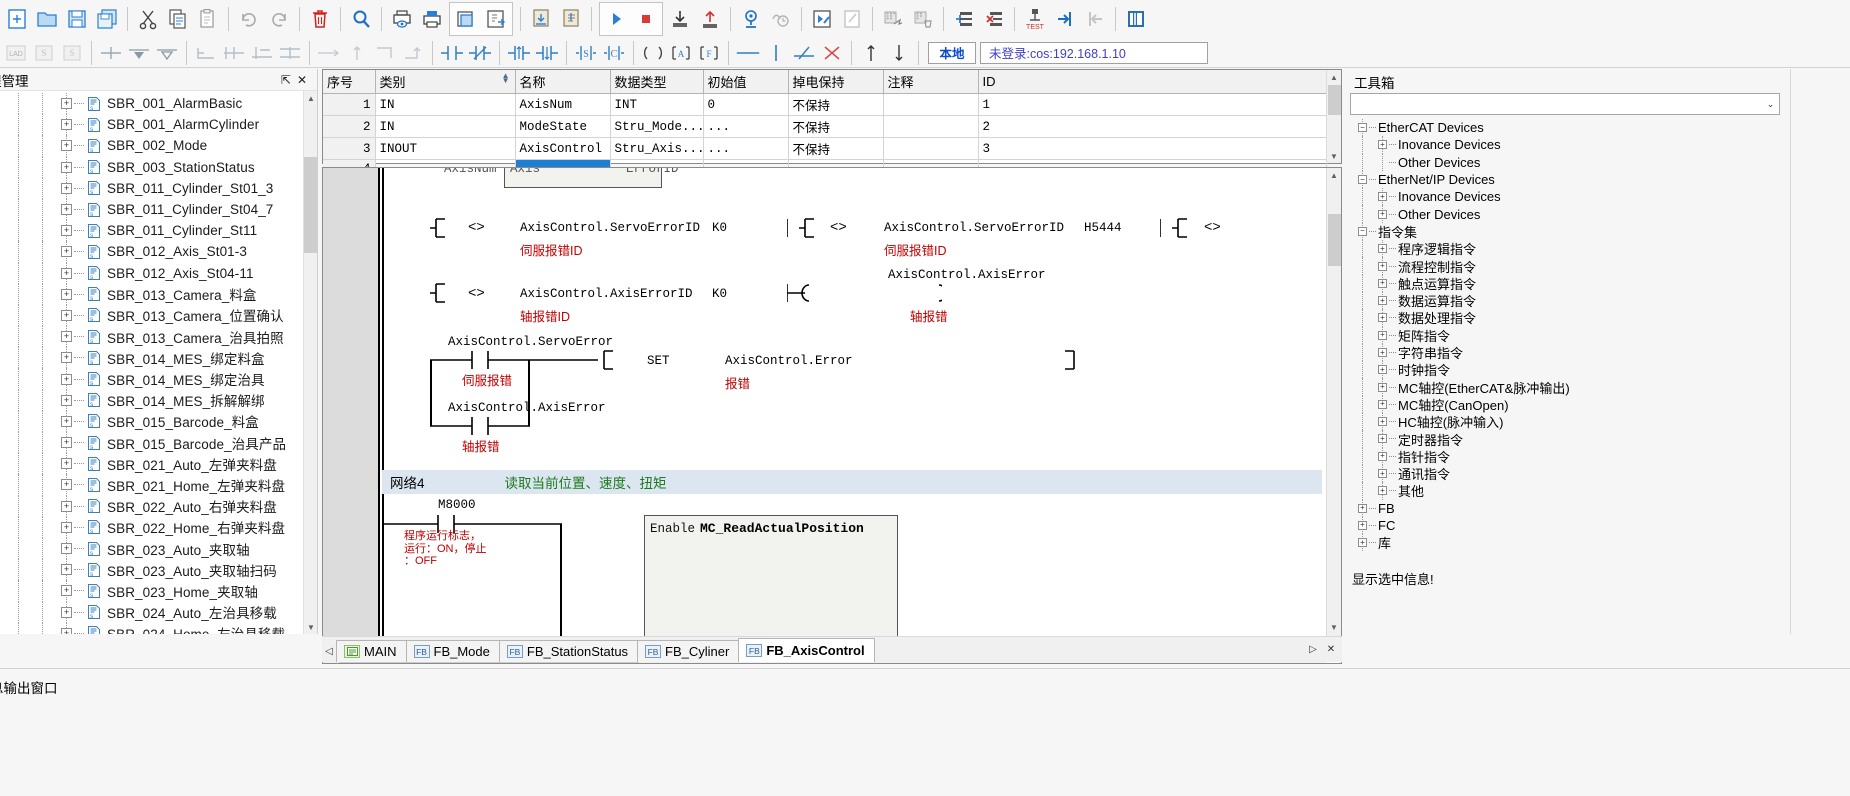 Image resolution: width=1850 pixels, height=796 pixels. Describe the element at coordinates (1565, 422) in the screenshot. I see `toolbox-tree-item: + HC轴控(脉冲输入)` at that location.